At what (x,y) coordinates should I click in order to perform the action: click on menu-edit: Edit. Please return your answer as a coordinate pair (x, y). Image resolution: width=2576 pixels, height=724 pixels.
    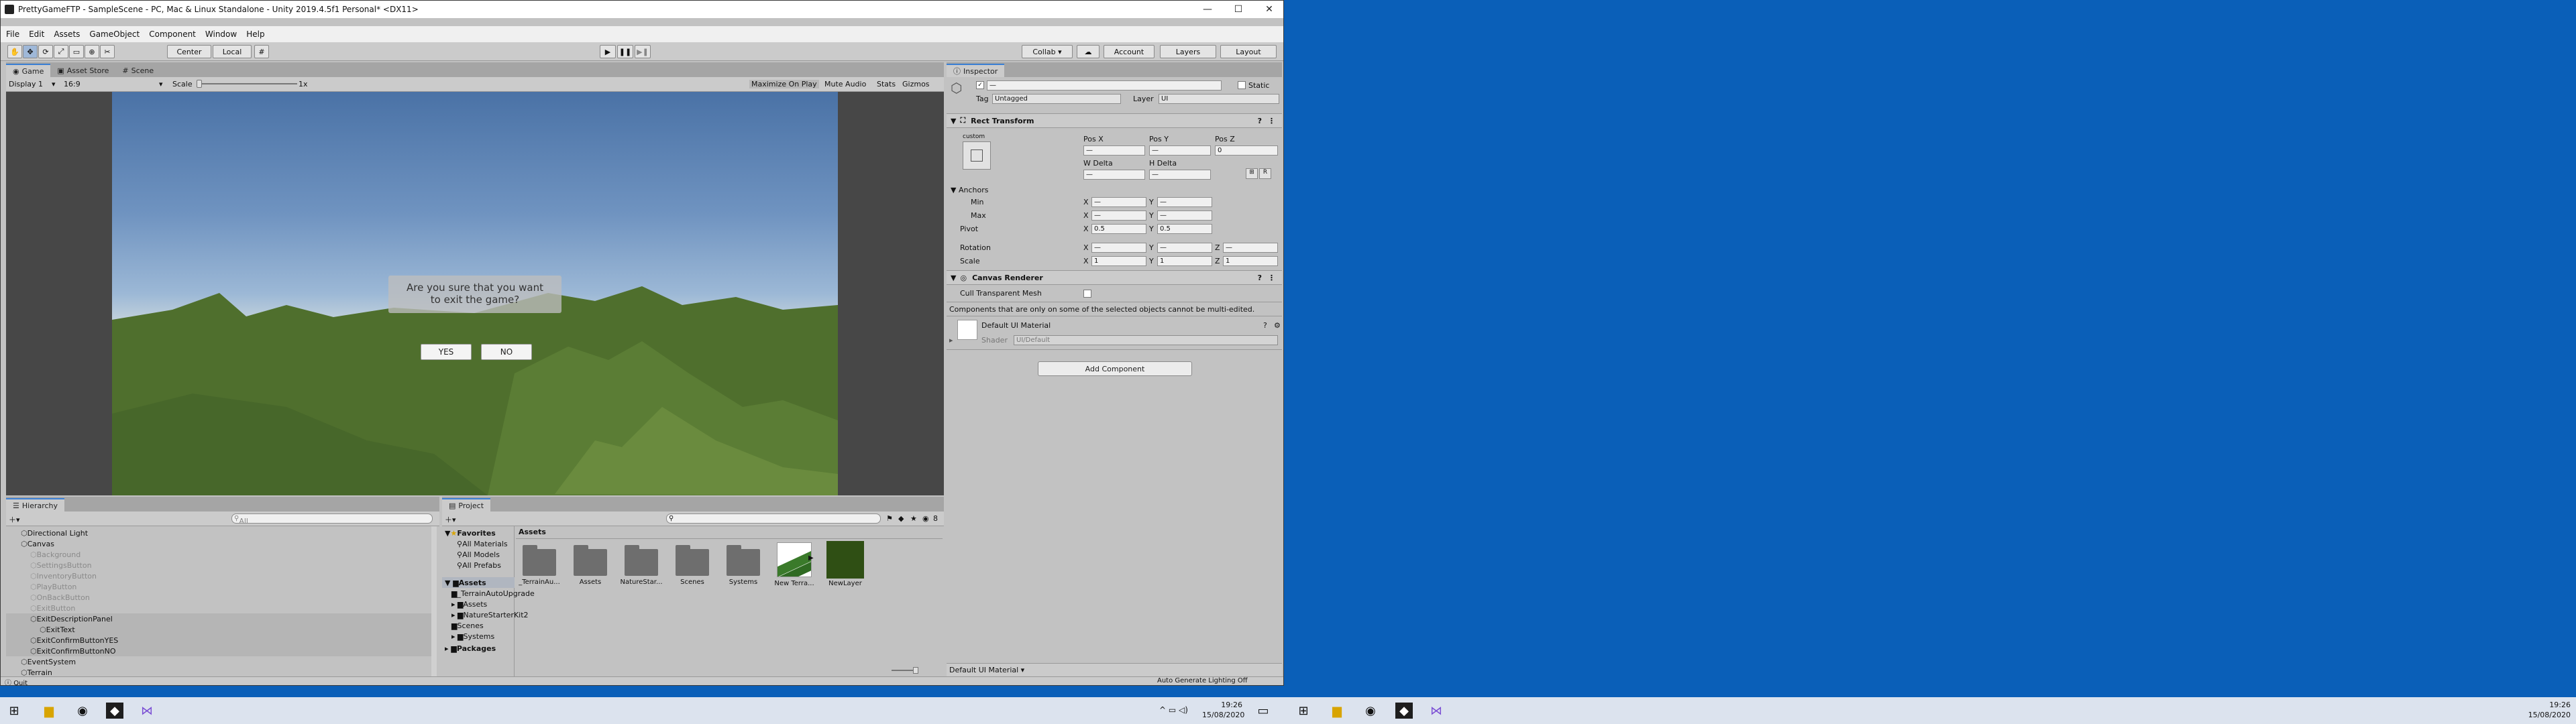
    Looking at the image, I should click on (36, 34).